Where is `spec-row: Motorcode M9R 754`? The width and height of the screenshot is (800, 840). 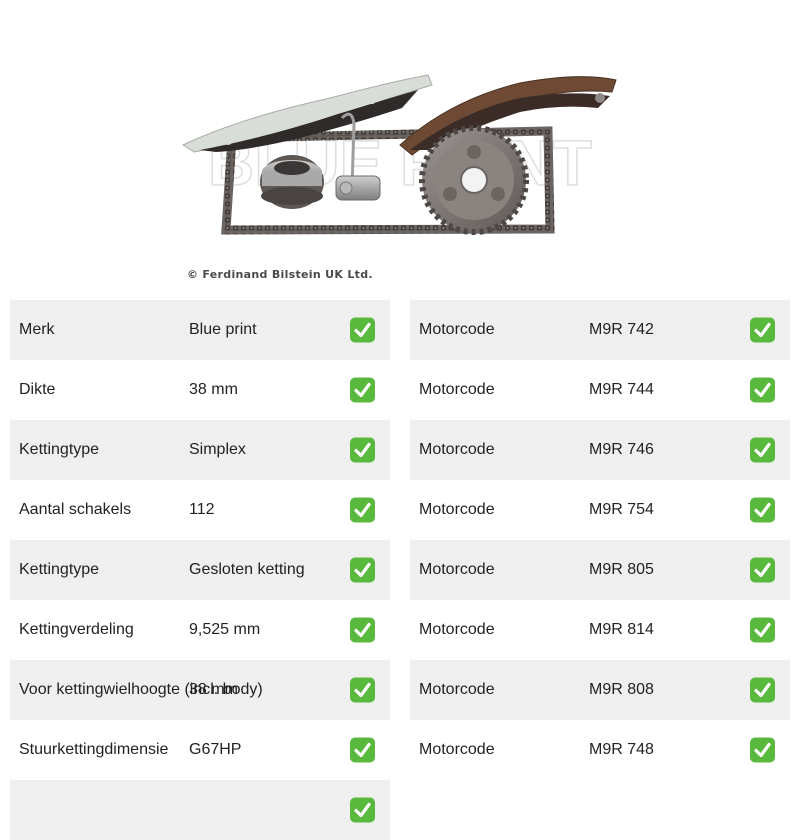
spec-row: Motorcode M9R 754 is located at coordinates (600, 510).